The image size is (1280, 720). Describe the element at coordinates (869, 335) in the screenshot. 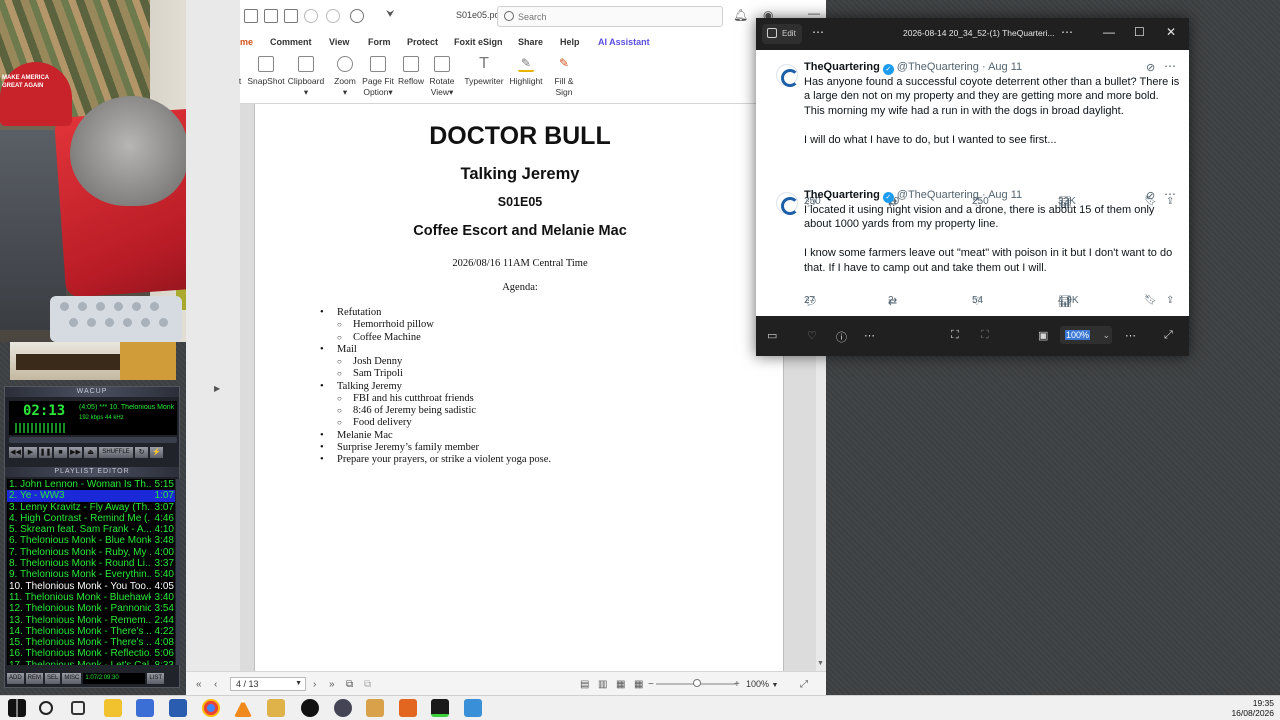

I see `more-actions-icon: ⋯` at that location.